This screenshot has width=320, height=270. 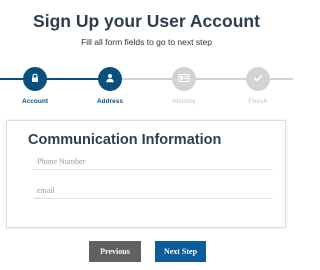 What do you see at coordinates (55, 79) in the screenshot?
I see `progress-line-completed` at bounding box center [55, 79].